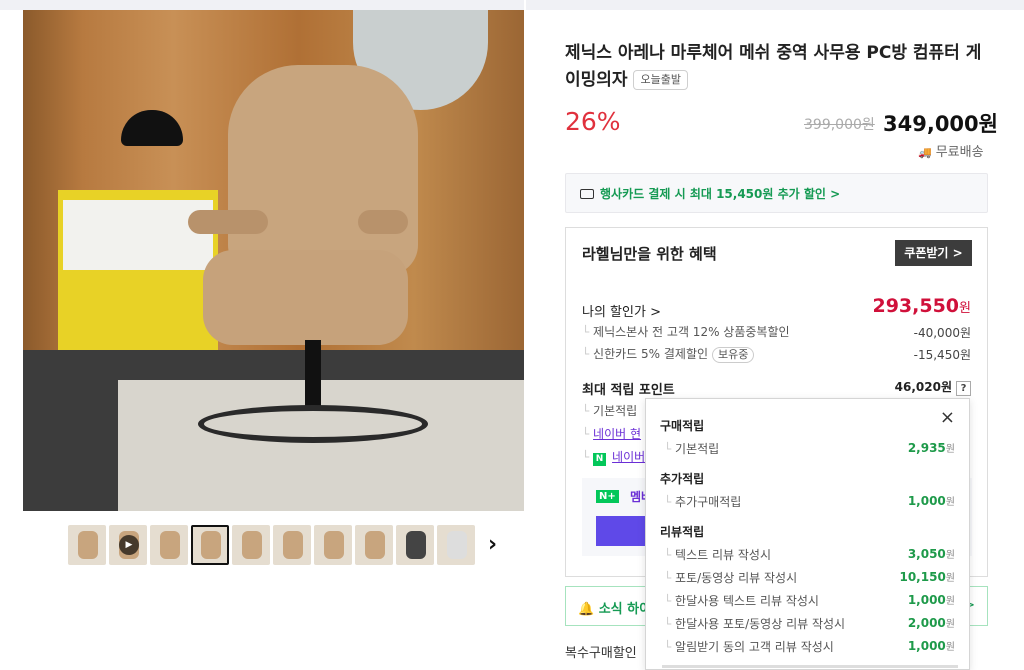 Image resolution: width=1024 pixels, height=670 pixels. I want to click on shipping-info: 🚚 무료배송, so click(951, 150).